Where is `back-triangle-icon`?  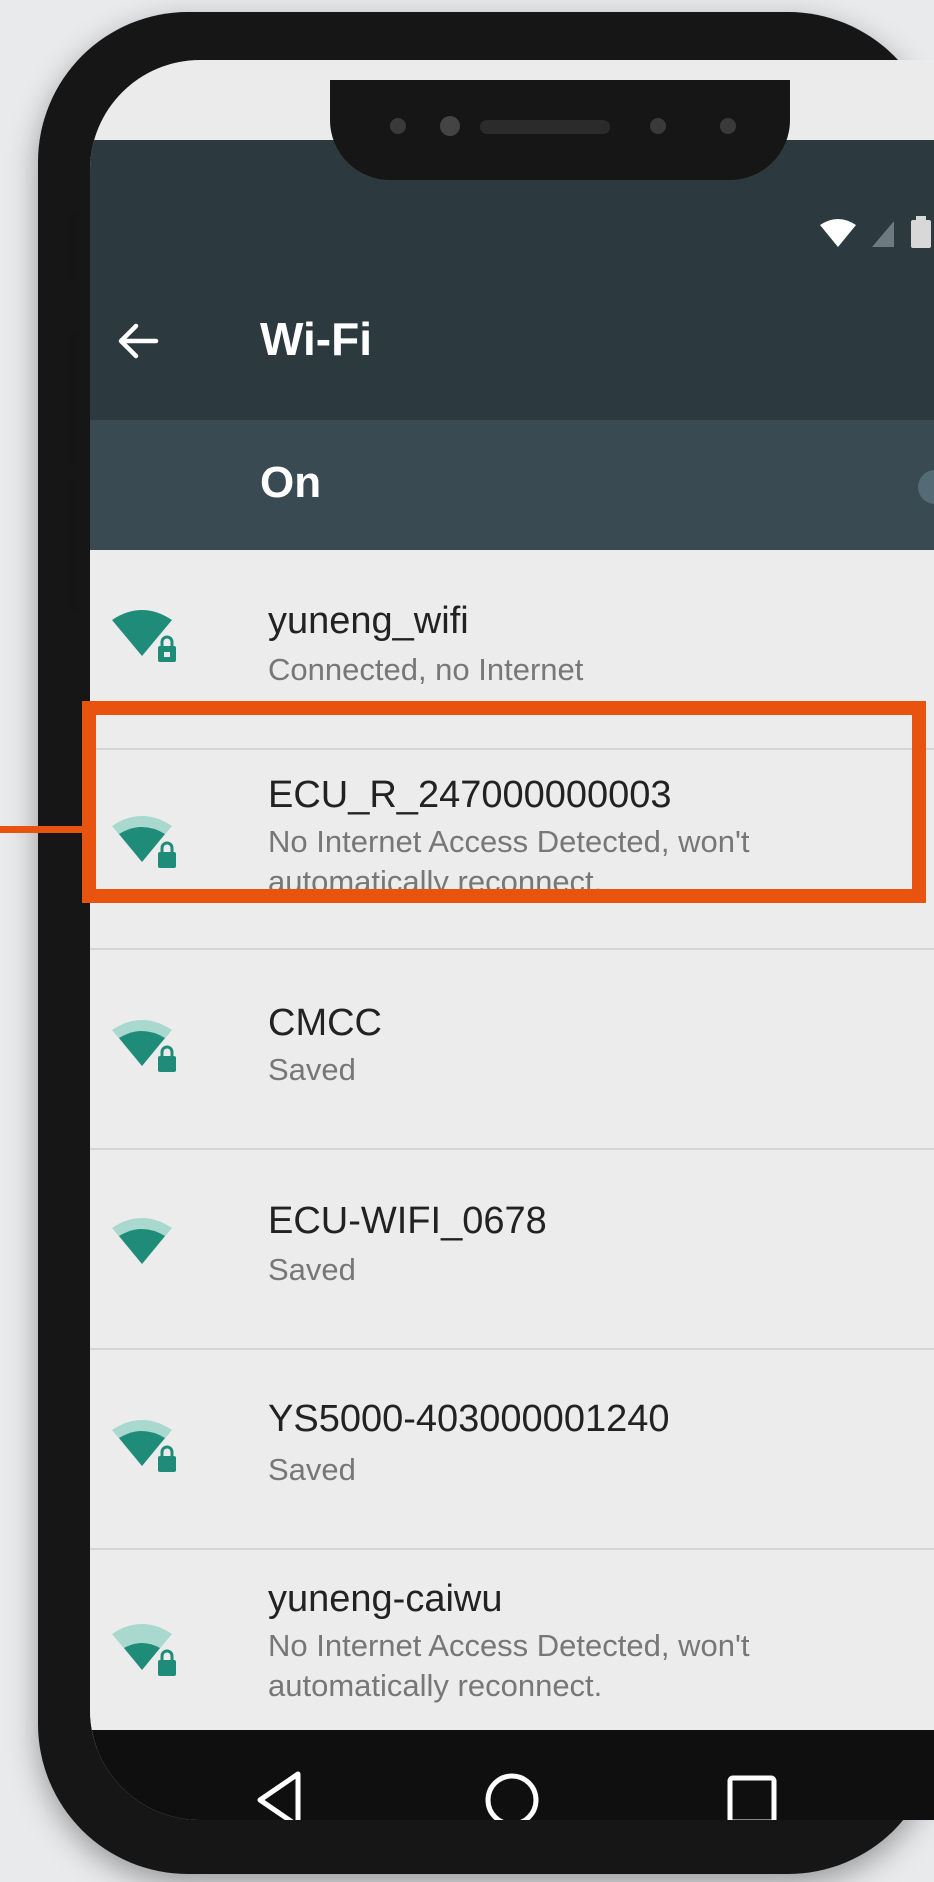 back-triangle-icon is located at coordinates (280, 1790).